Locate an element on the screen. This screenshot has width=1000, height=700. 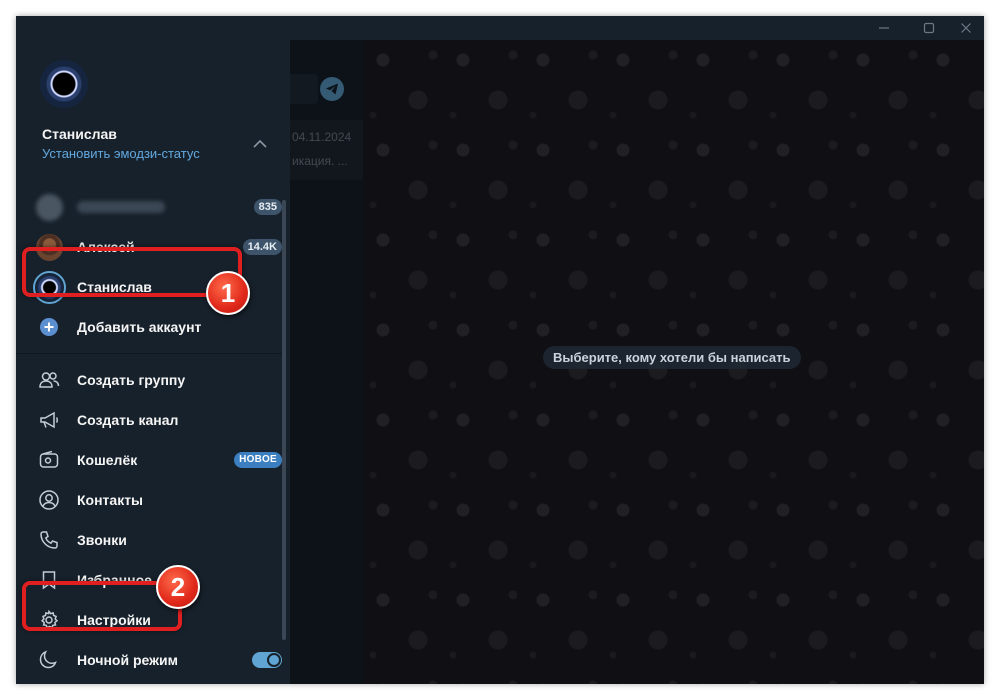
menu-item-label: Ночной режим is located at coordinates (127, 660).